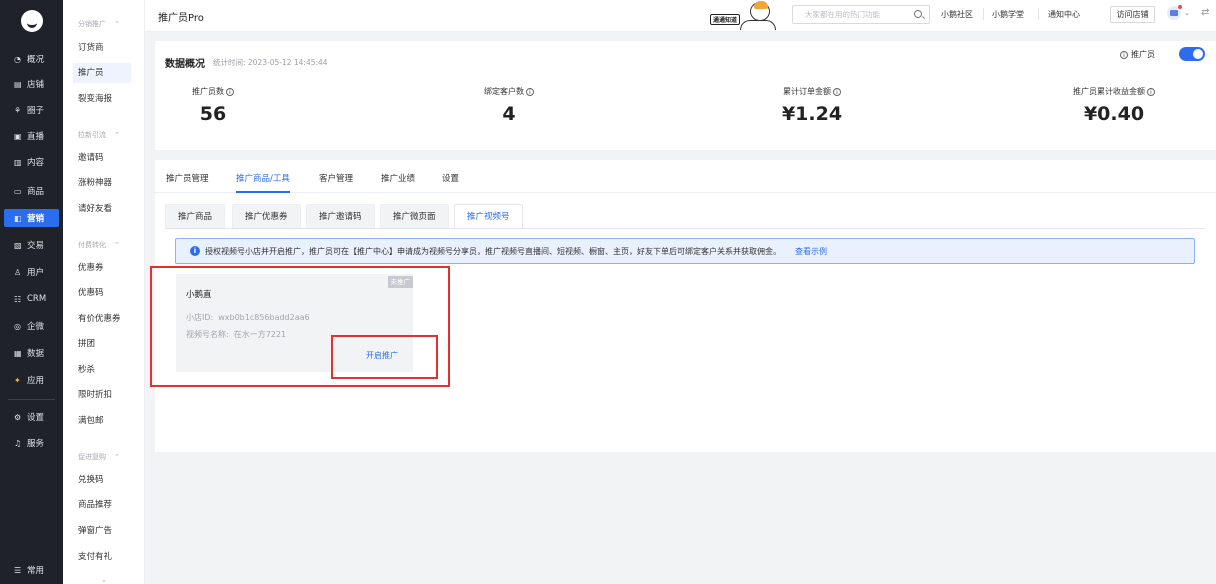  I want to click on rail-item-settings: ⚙ 设置, so click(31, 417).